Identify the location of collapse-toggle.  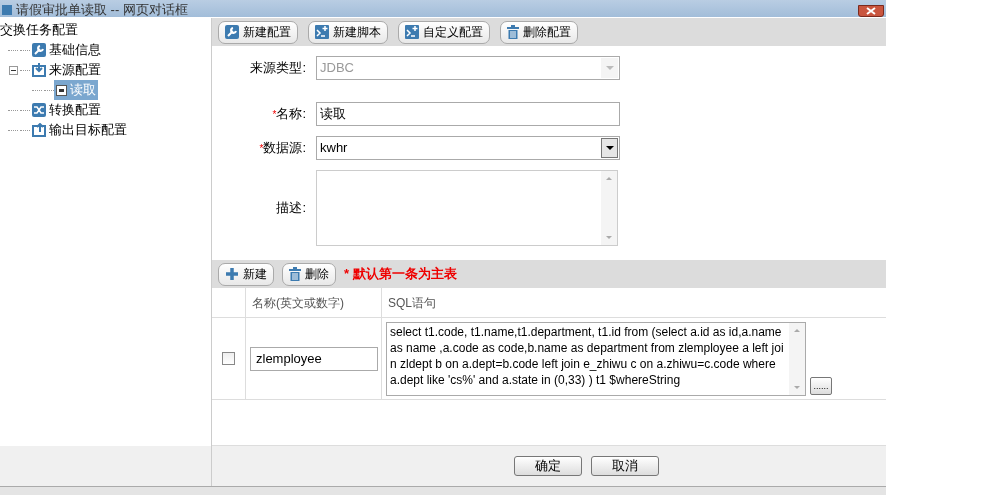
(13, 70).